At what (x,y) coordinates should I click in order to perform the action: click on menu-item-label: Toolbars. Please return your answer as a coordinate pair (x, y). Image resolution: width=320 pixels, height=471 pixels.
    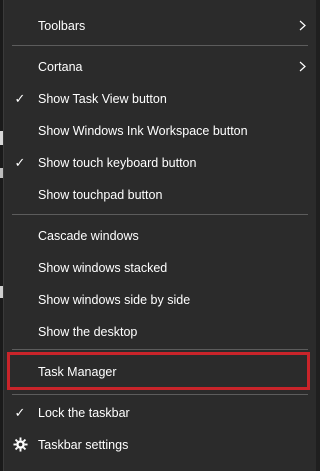
    Looking at the image, I should click on (62, 26).